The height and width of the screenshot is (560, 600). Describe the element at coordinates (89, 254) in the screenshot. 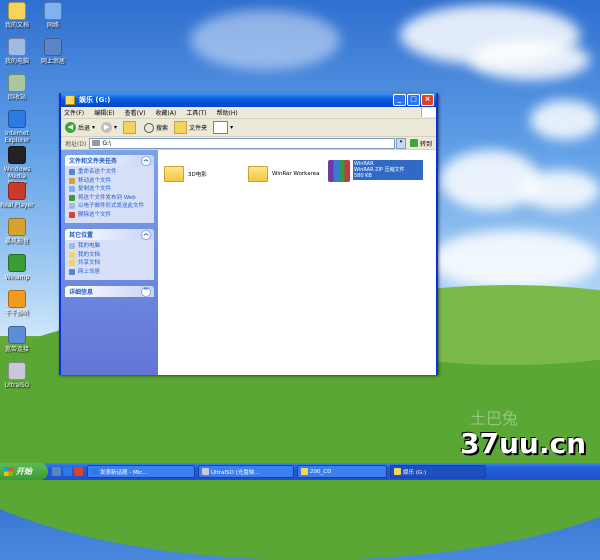

I see `other-place-label: 我的文档` at that location.